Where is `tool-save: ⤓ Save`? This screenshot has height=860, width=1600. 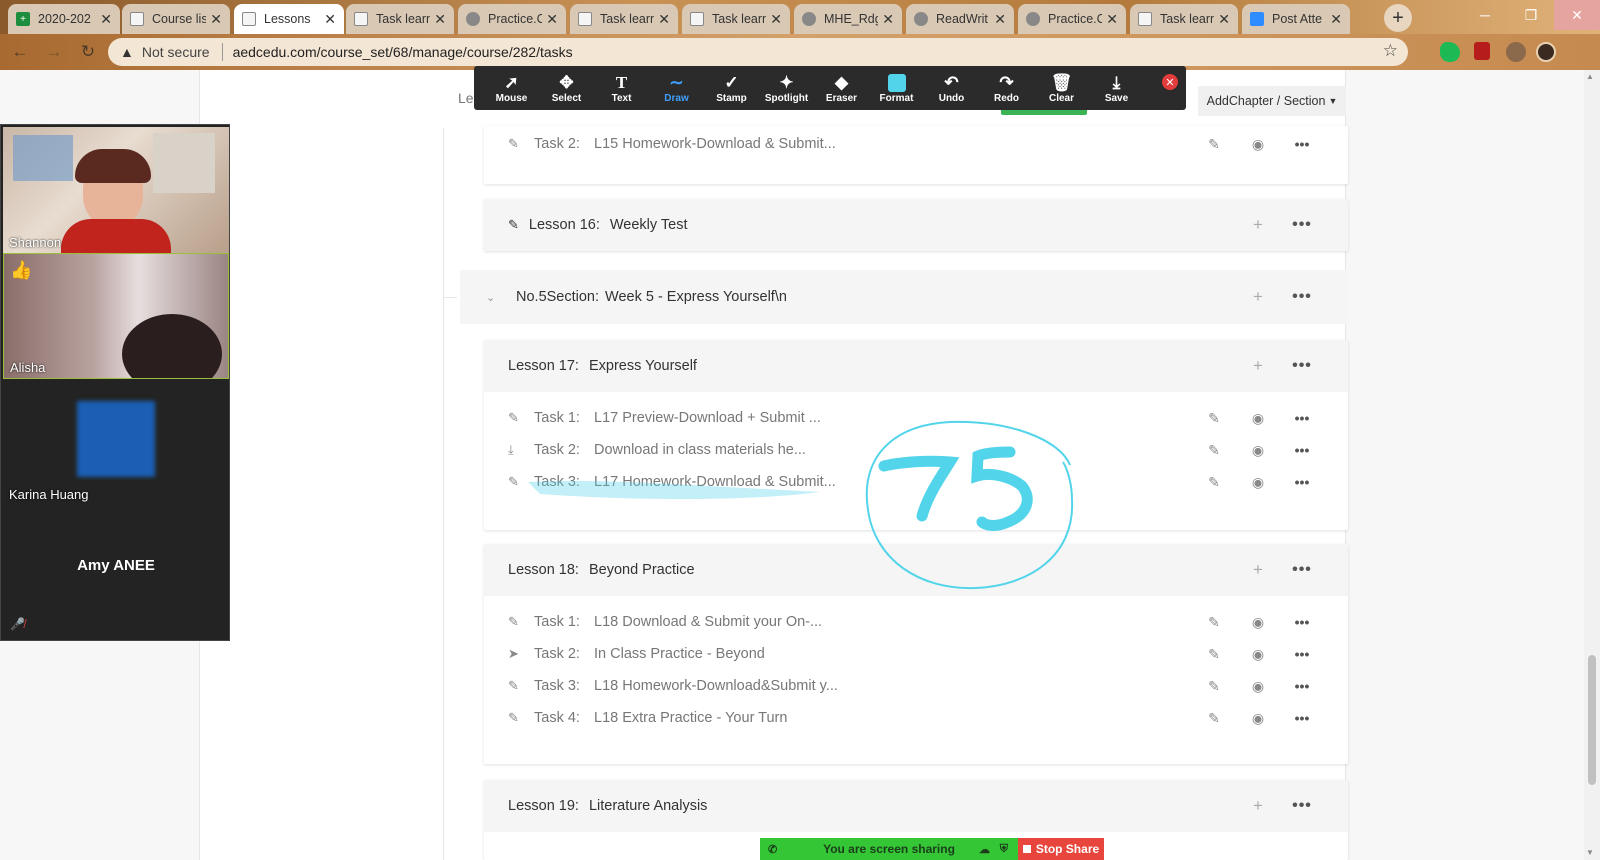 tool-save: ⤓ Save is located at coordinates (1116, 88).